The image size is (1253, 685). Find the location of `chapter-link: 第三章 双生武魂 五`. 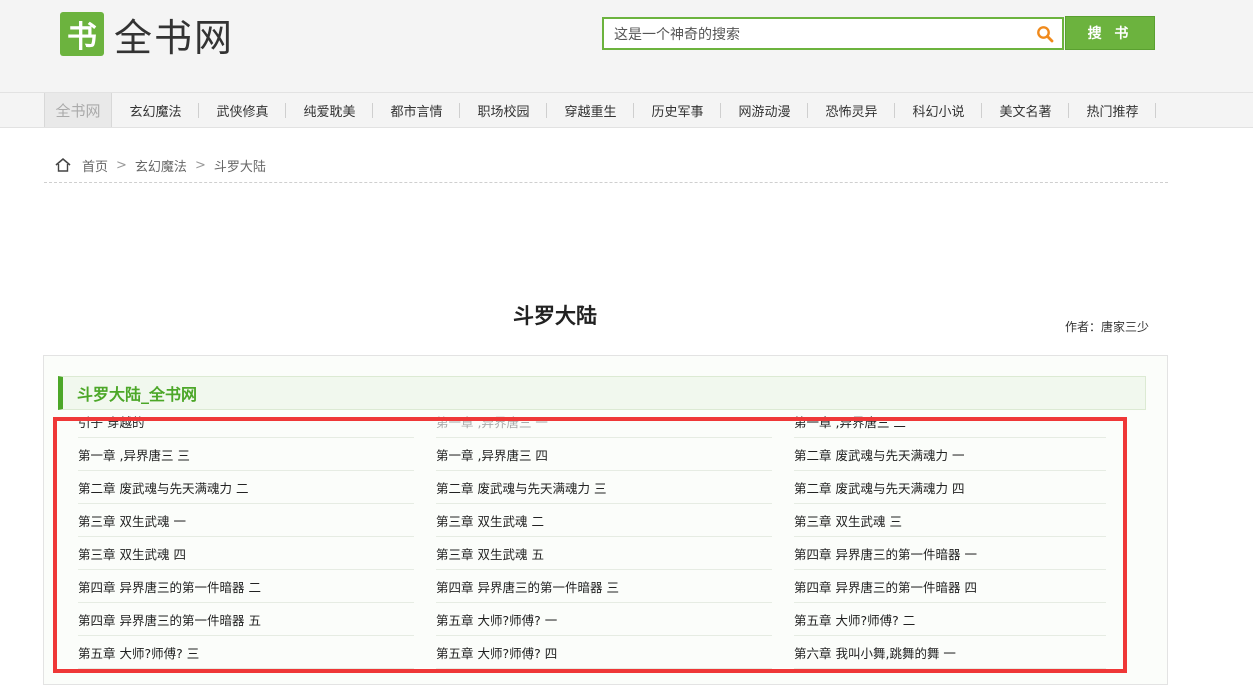

chapter-link: 第三章 双生武魂 五 is located at coordinates (604, 553).